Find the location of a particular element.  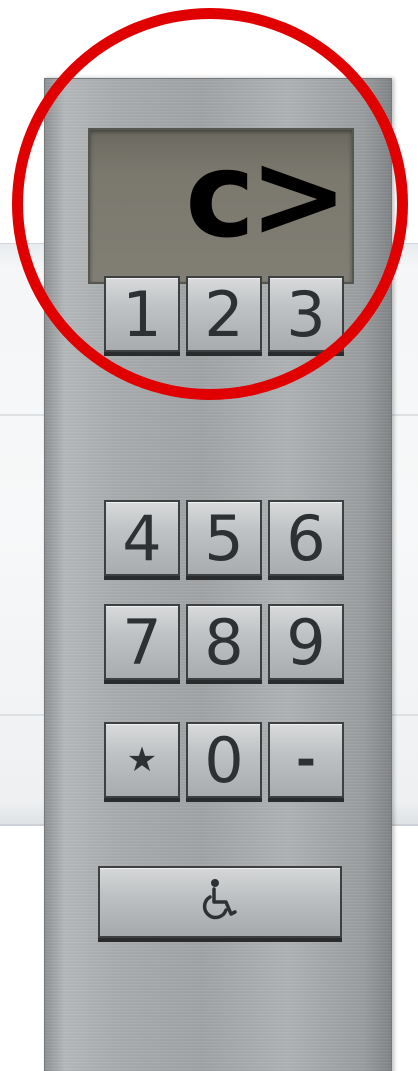

key-9: 9 is located at coordinates (306, 642).